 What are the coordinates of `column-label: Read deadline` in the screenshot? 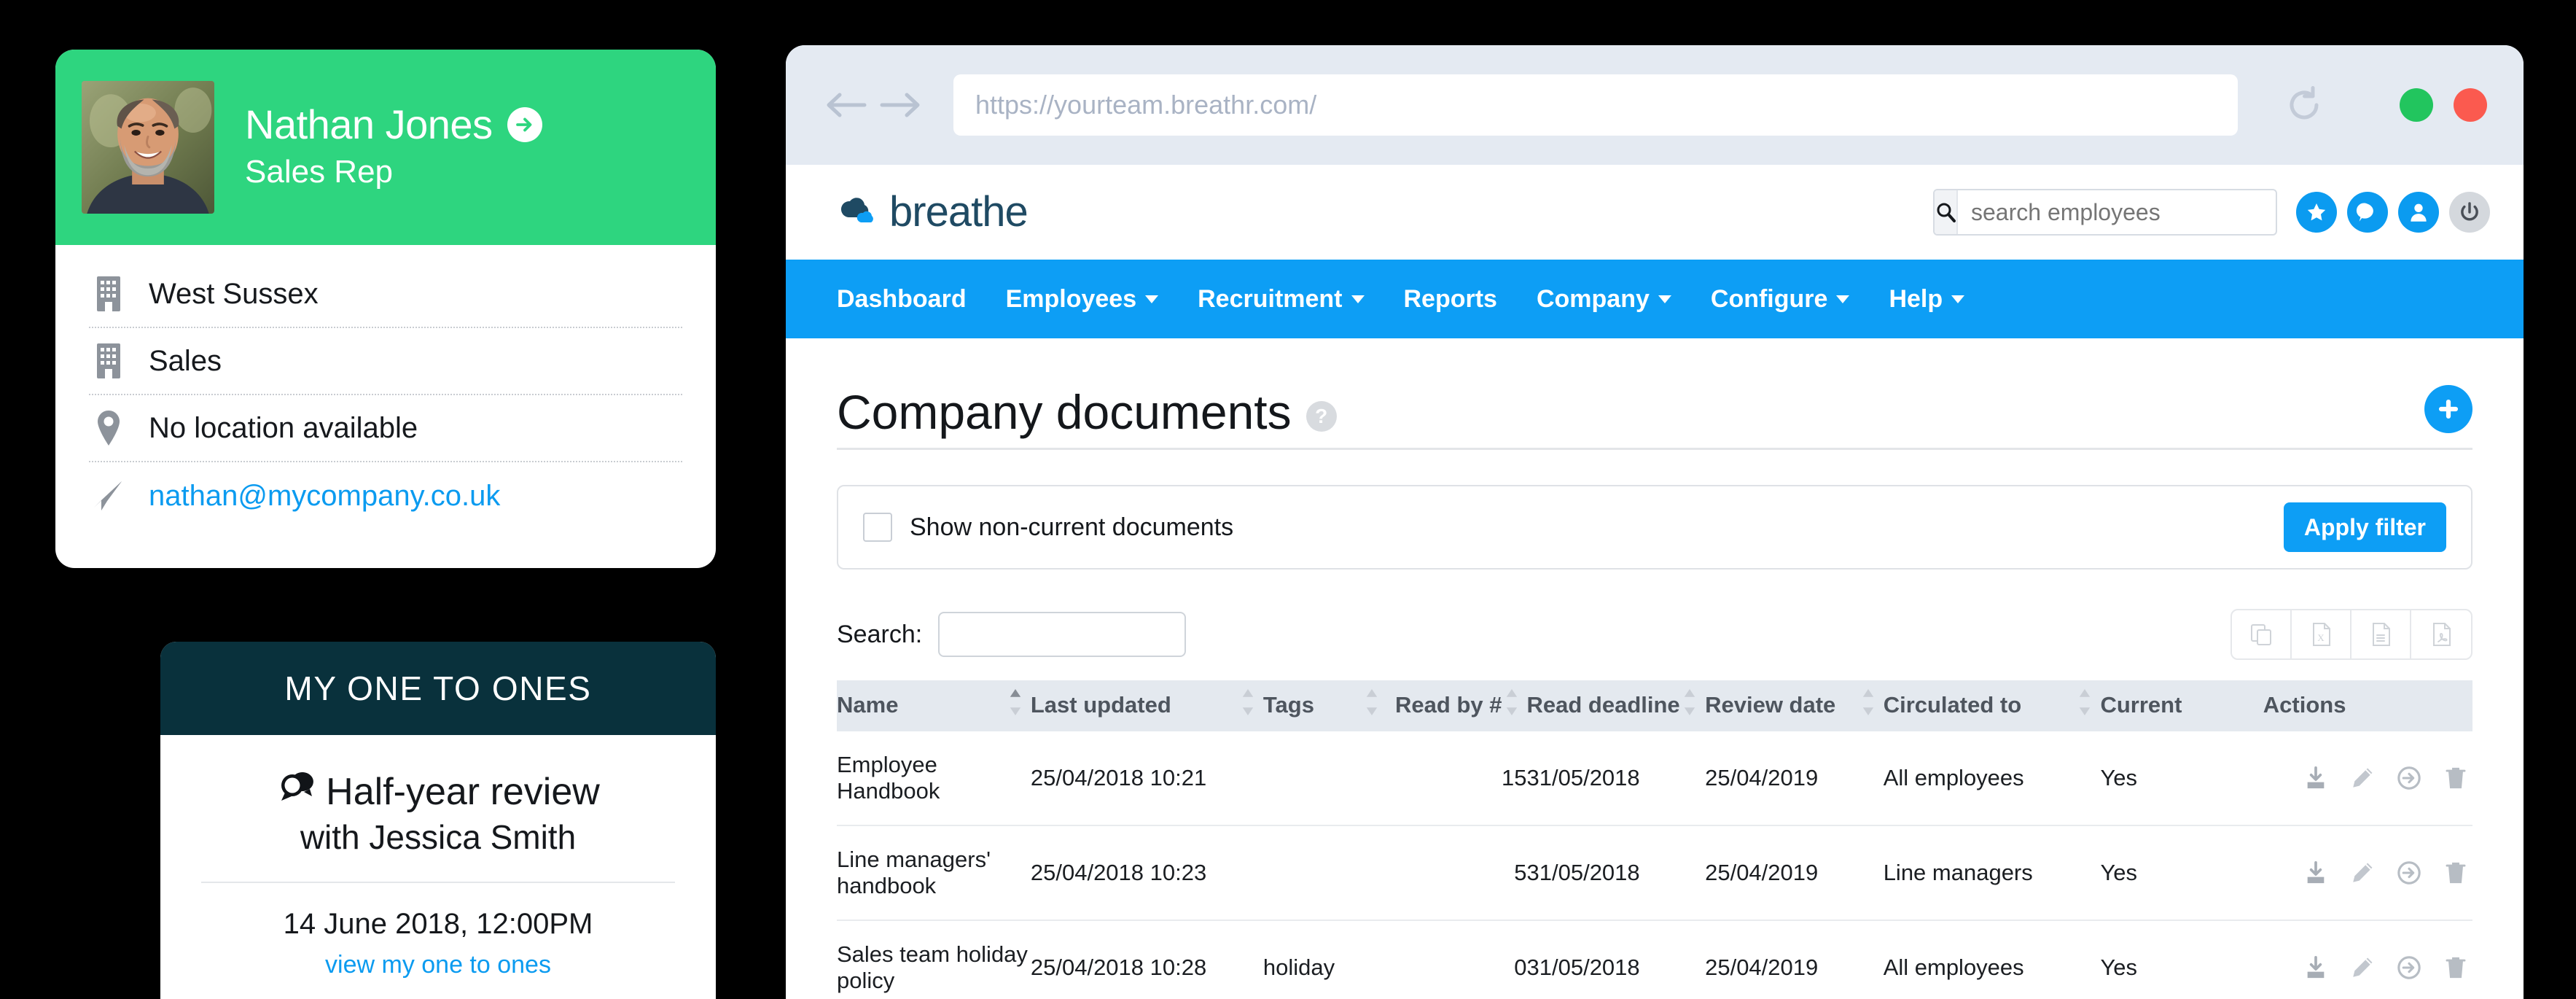 It's located at (1603, 705).